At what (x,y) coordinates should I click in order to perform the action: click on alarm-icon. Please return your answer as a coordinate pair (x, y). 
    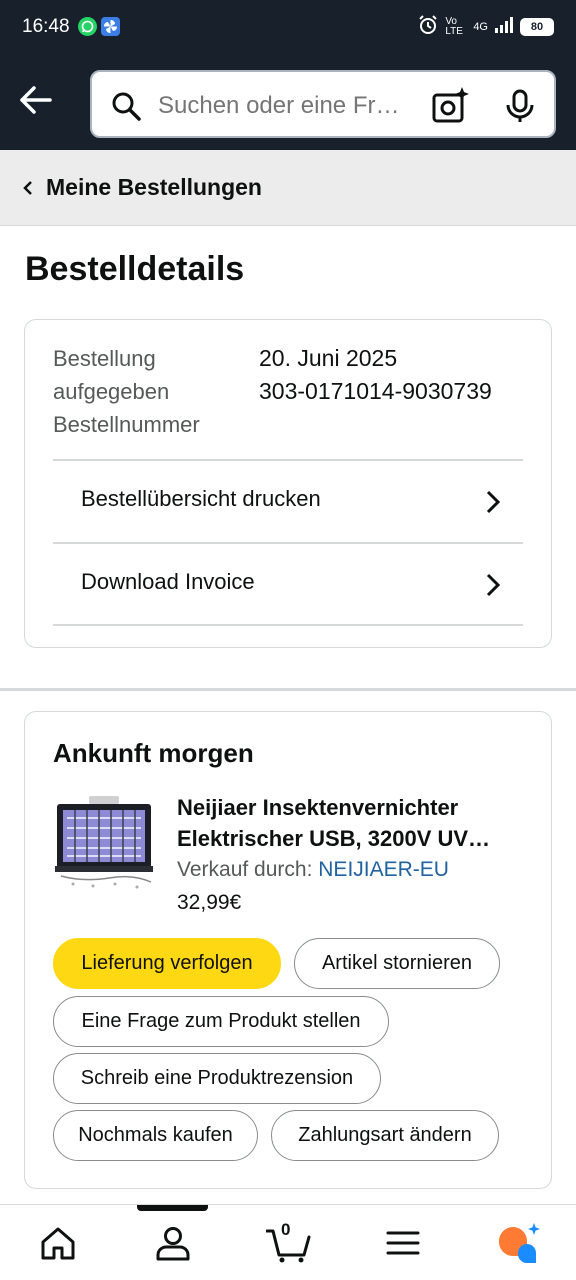
    Looking at the image, I should click on (428, 26).